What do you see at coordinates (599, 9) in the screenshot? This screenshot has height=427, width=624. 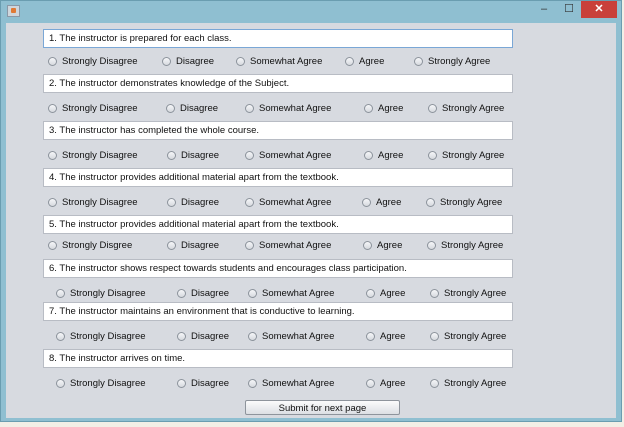 I see `close-button: ✕` at bounding box center [599, 9].